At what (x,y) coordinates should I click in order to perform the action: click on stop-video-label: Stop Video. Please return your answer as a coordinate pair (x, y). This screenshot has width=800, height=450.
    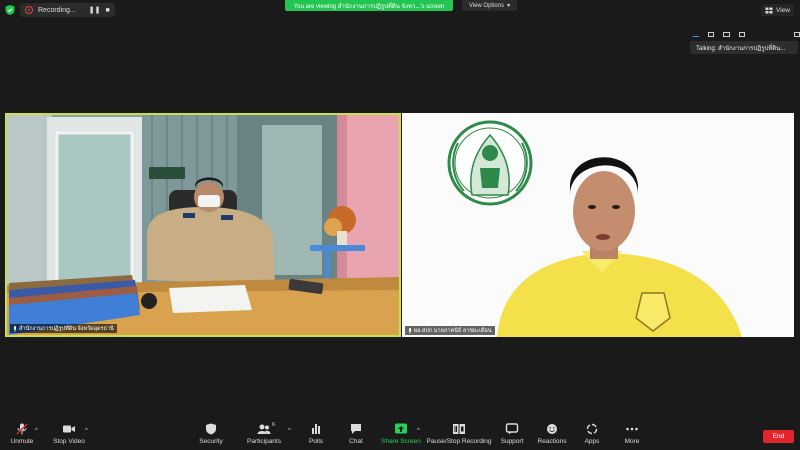
    Looking at the image, I should click on (69, 441).